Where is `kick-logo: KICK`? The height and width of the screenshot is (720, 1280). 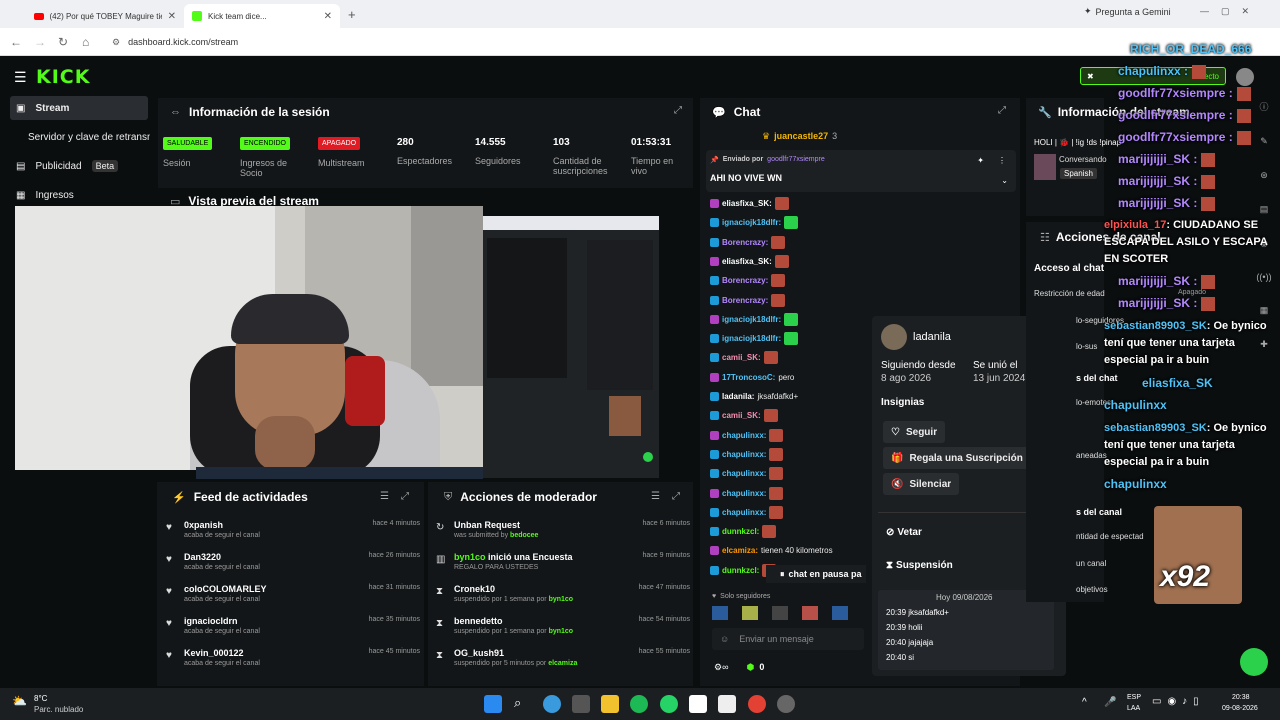
kick-logo: KICK is located at coordinates (63, 77).